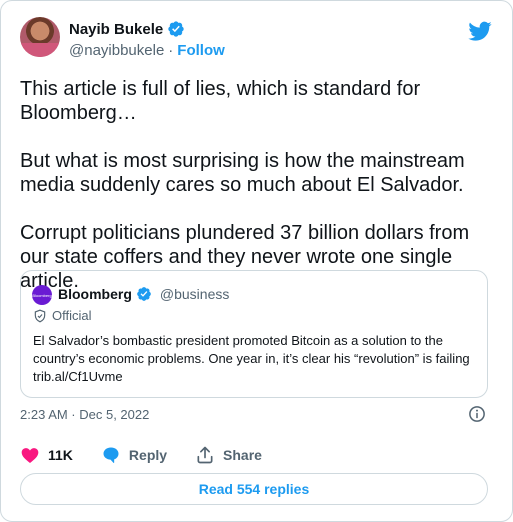 The height and width of the screenshot is (522, 513). What do you see at coordinates (46, 455) in the screenshot?
I see `like-button: 11K` at bounding box center [46, 455].